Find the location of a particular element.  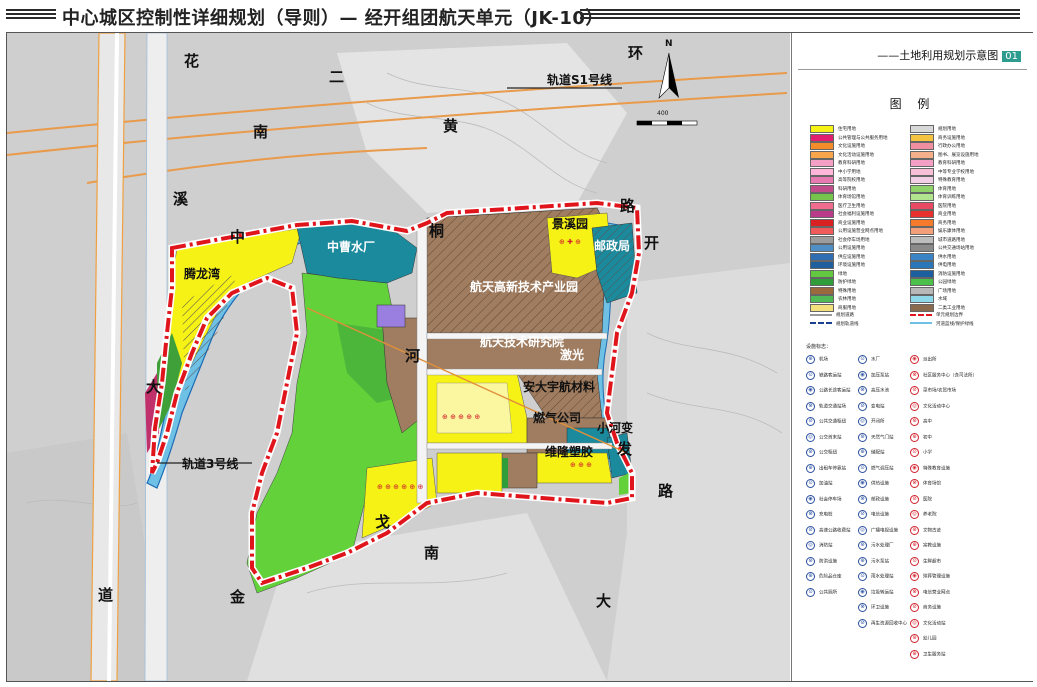

facility-name: 公交首末站 is located at coordinates (830, 437).